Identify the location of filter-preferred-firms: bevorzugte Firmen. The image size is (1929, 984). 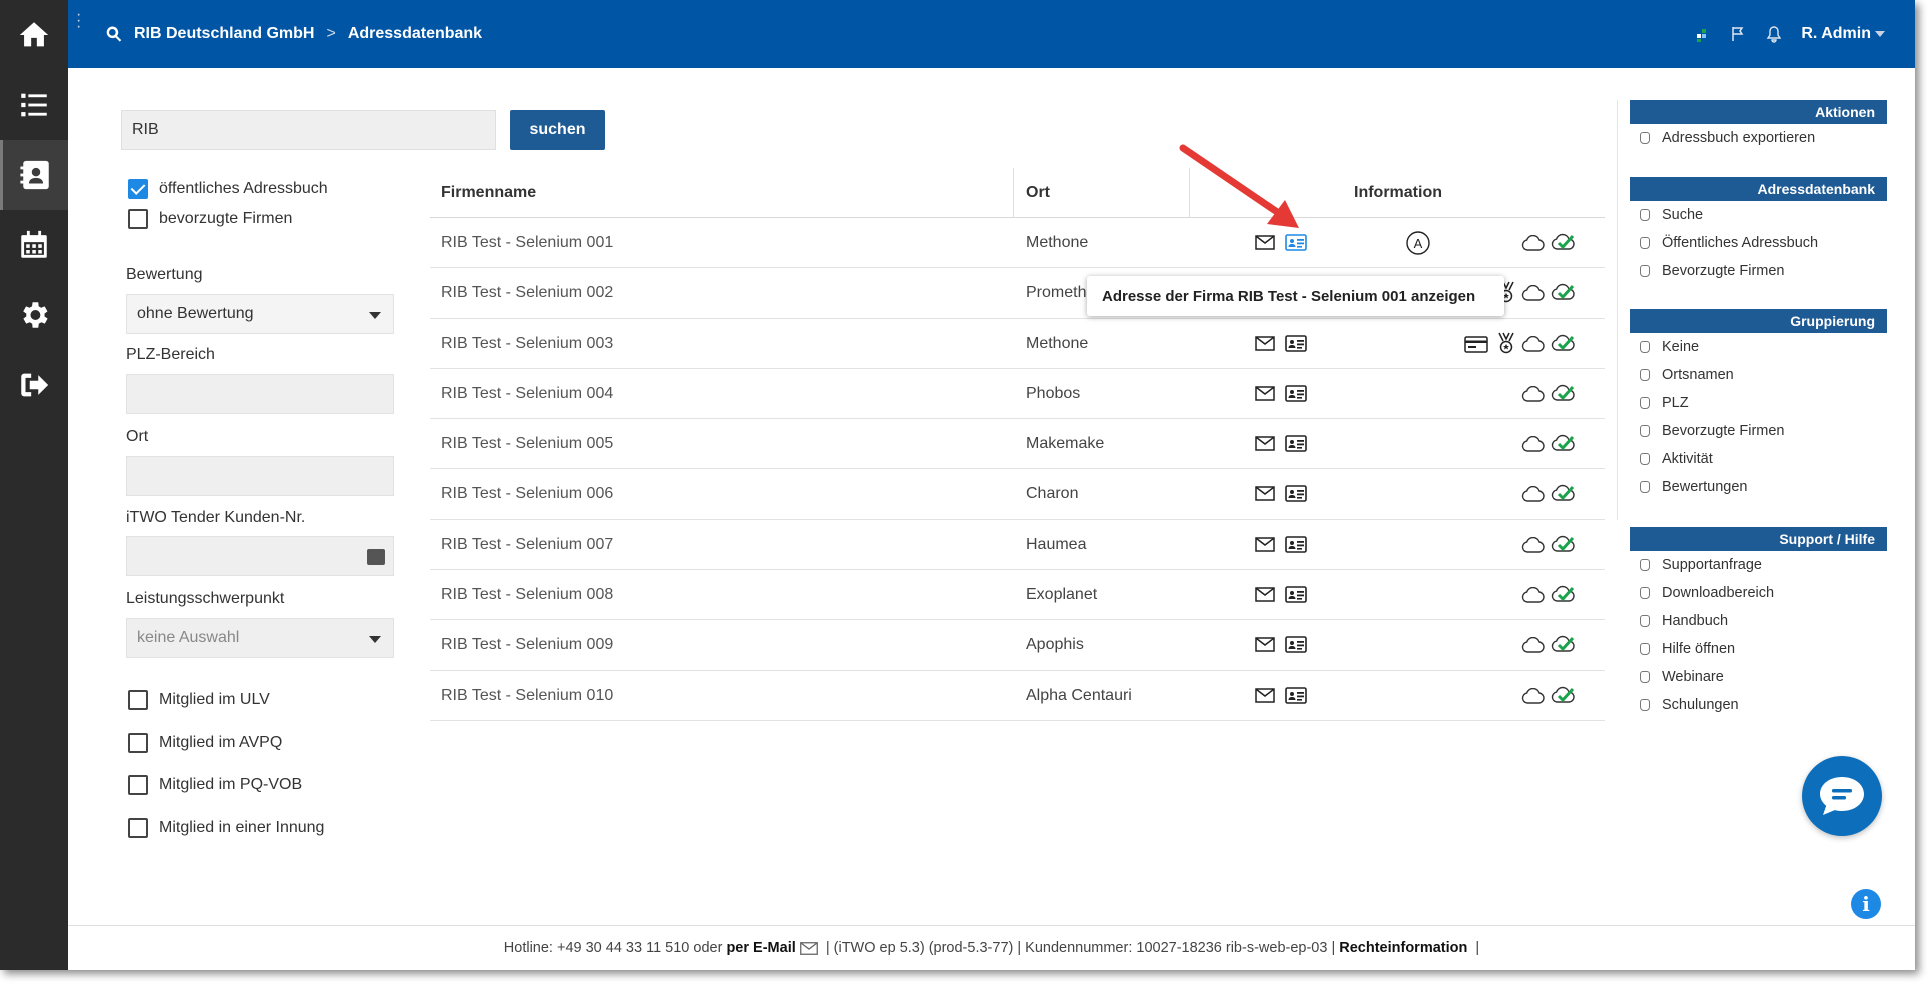
(210, 219).